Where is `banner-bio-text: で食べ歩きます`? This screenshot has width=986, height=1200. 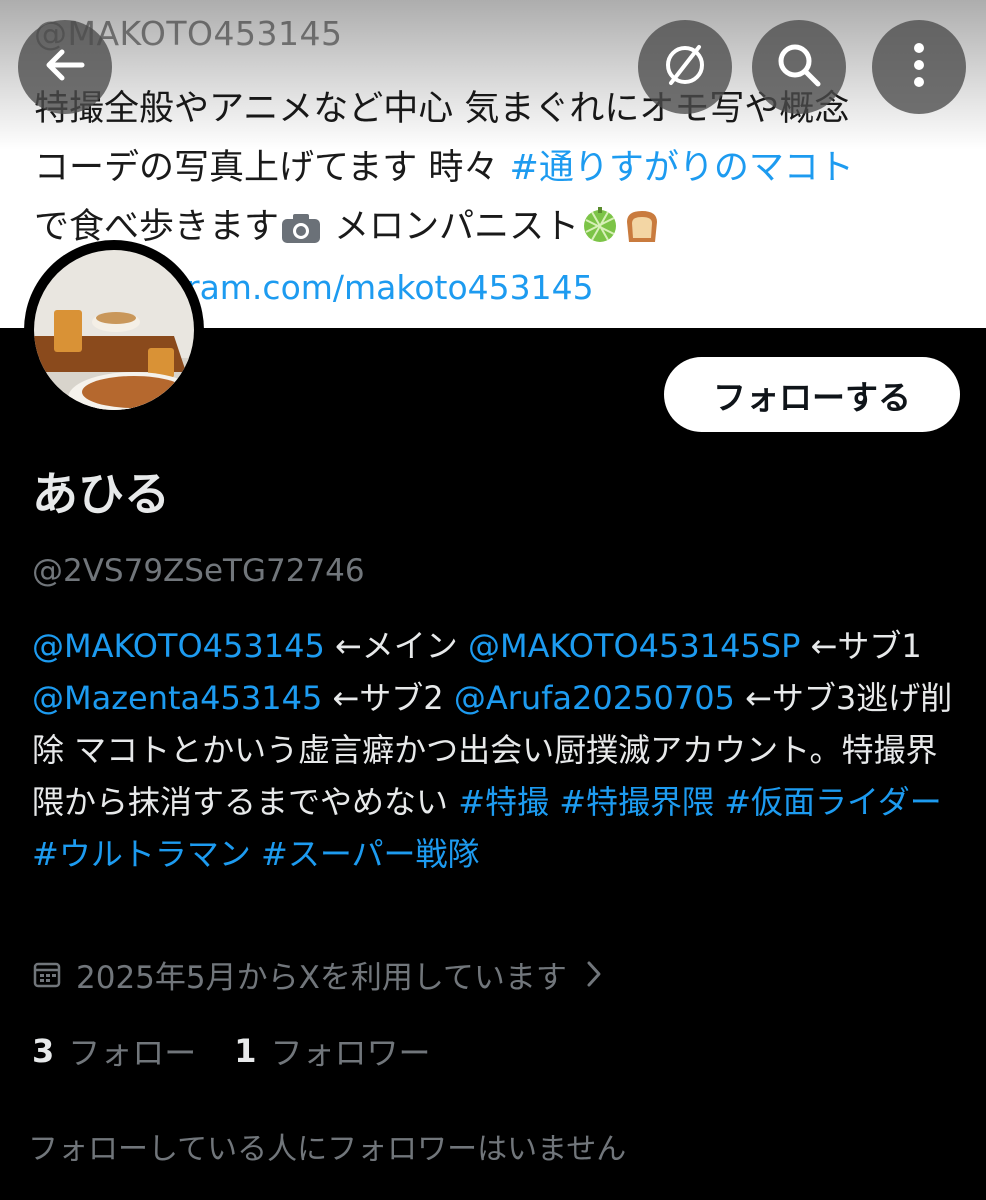
banner-bio-text: で食べ歩きます is located at coordinates (157, 227).